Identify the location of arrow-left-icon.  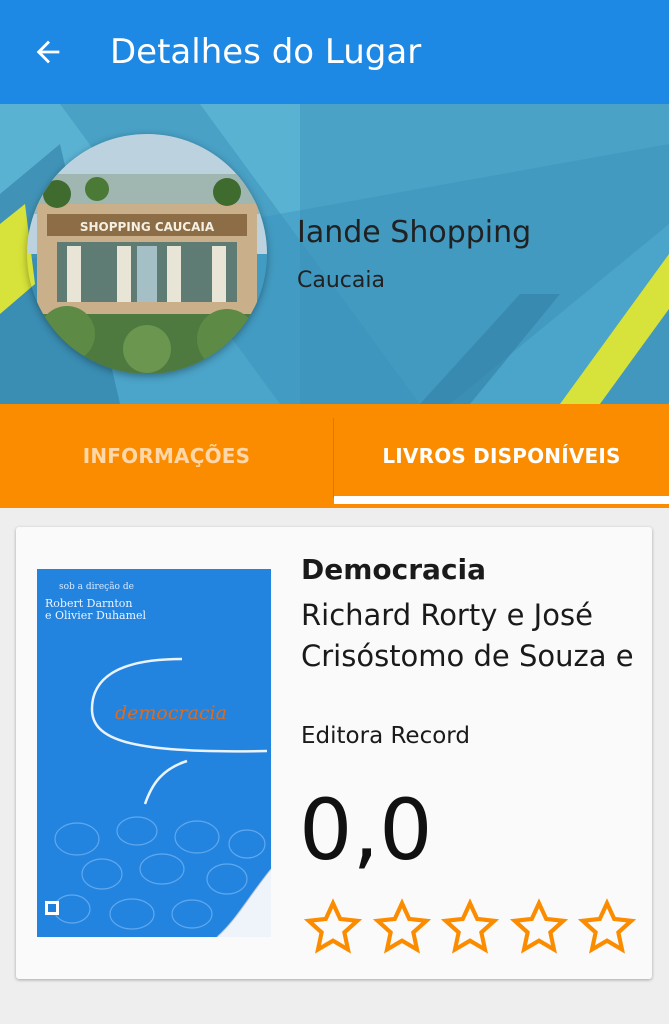
(48, 52).